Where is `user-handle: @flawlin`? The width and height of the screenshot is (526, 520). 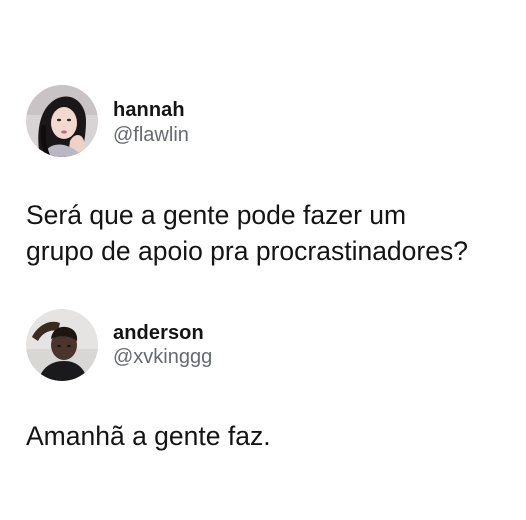
user-handle: @flawlin is located at coordinates (151, 135).